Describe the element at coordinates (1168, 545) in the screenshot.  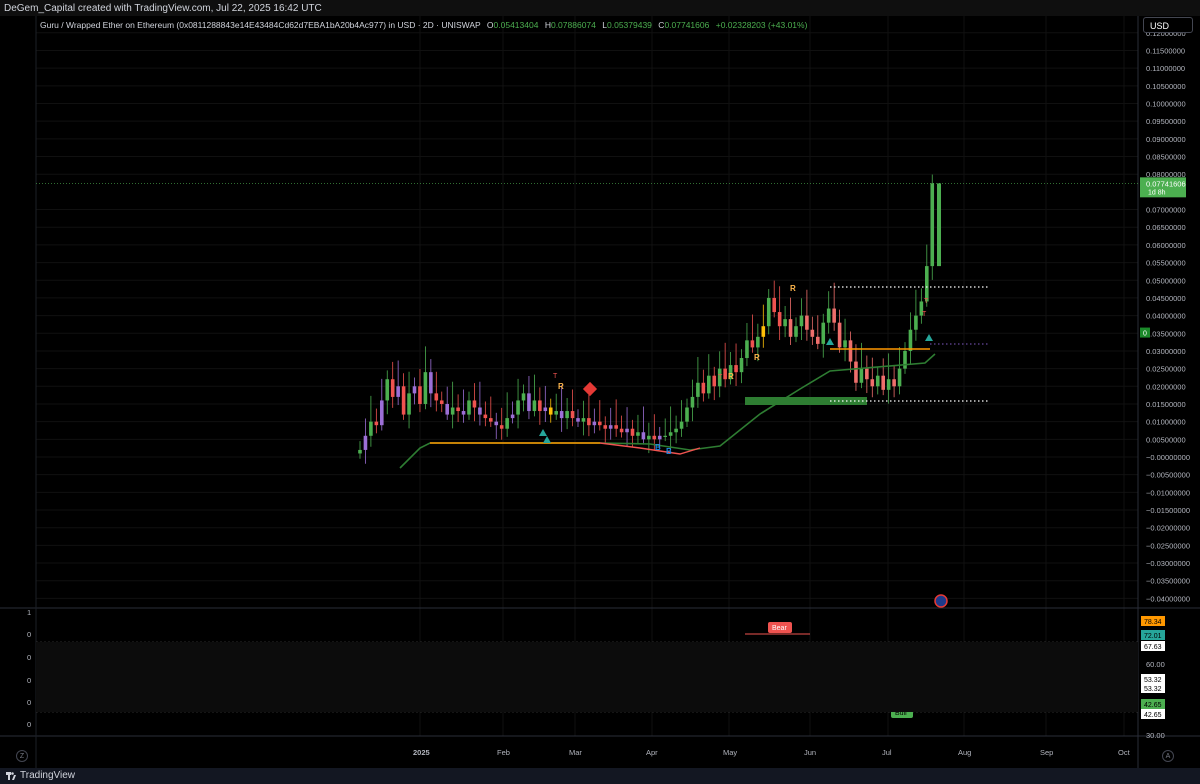
I see `price-tick-label: −0.02500000` at that location.